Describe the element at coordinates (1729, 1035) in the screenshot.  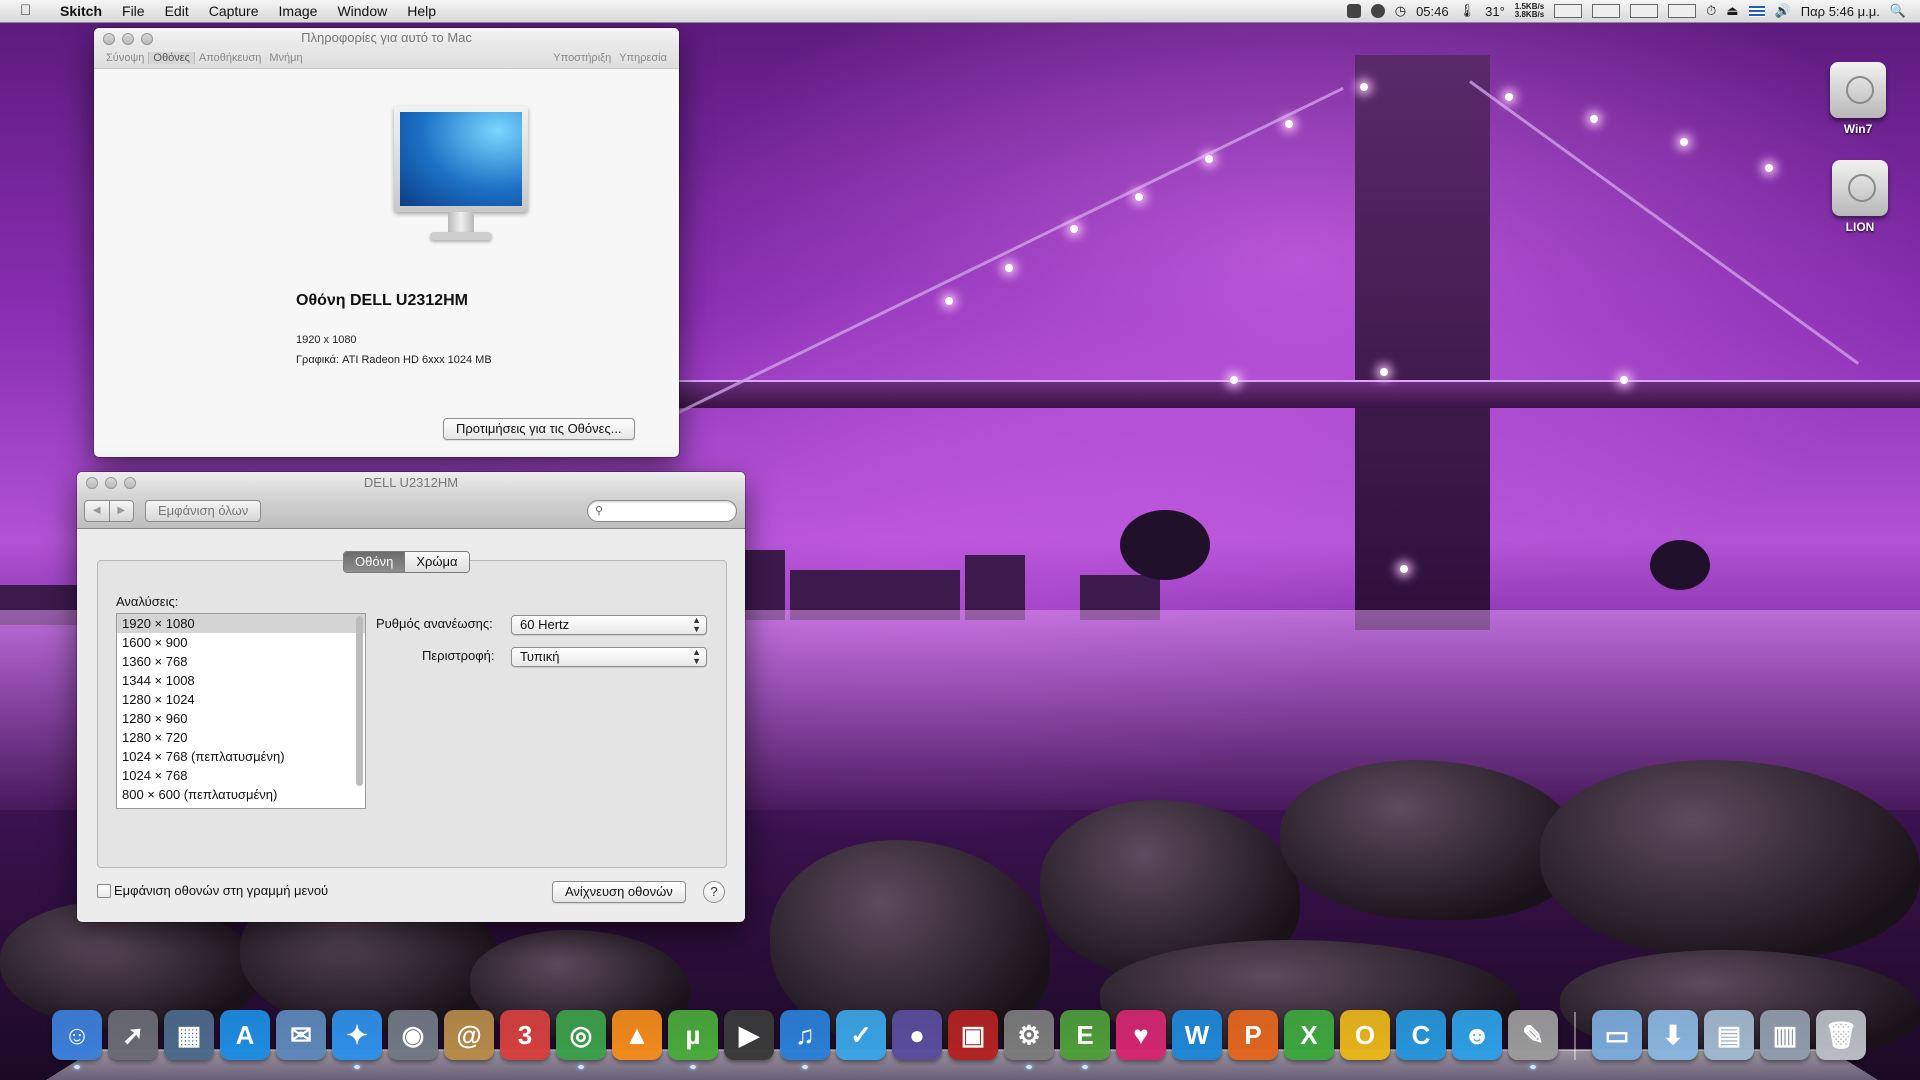
I see `documents-stack-icon: ▤` at that location.